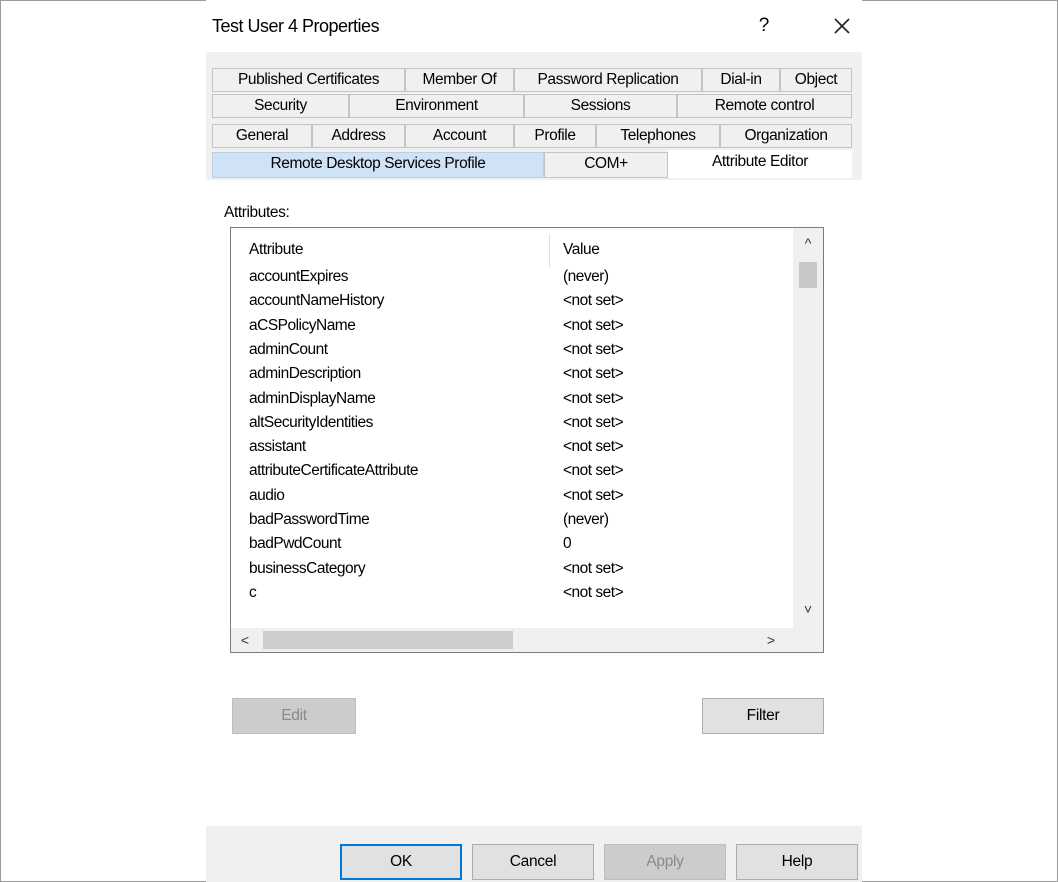 The width and height of the screenshot is (1058, 882). Describe the element at coordinates (509, 593) in the screenshot. I see `table-row: c <not set>` at that location.